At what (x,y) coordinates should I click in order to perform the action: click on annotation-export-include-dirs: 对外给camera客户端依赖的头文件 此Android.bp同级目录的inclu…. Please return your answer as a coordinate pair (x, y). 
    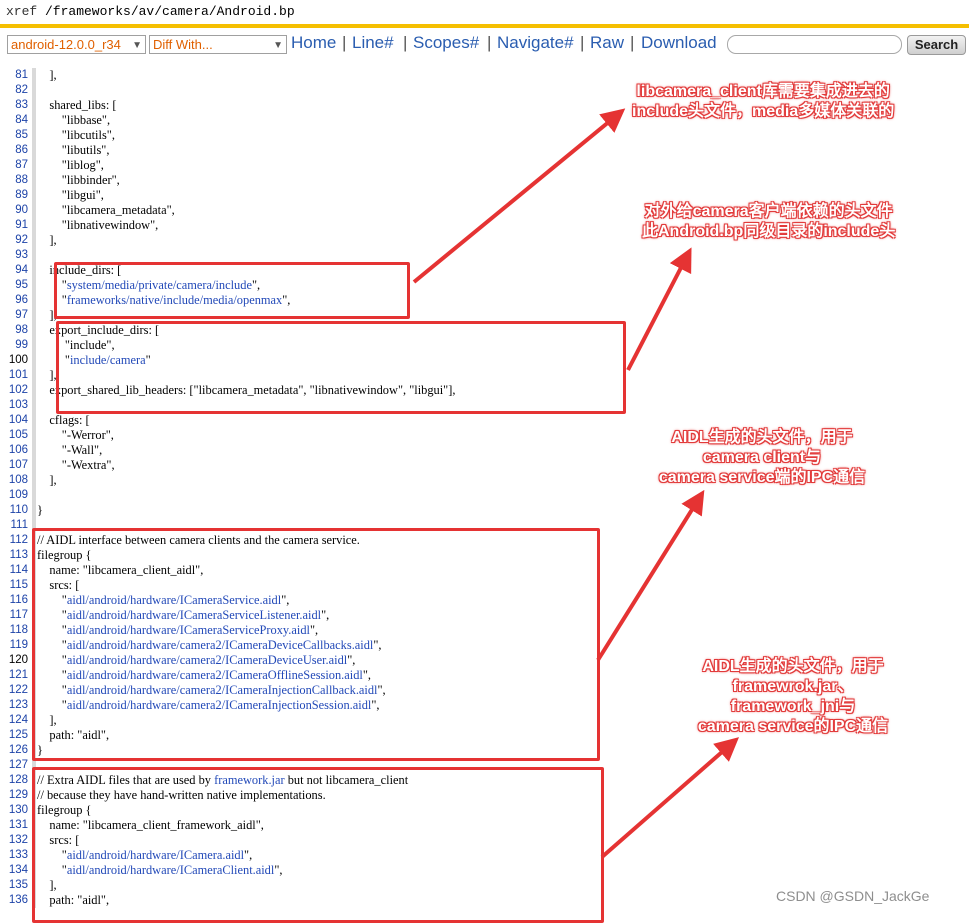
    Looking at the image, I should click on (768, 222).